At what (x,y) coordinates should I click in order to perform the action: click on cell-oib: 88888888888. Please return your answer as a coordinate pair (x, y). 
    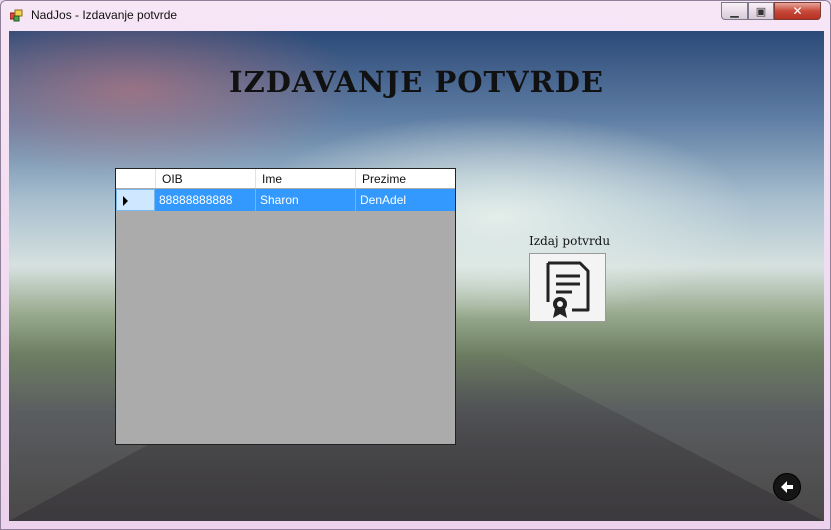
    Looking at the image, I should click on (205, 200).